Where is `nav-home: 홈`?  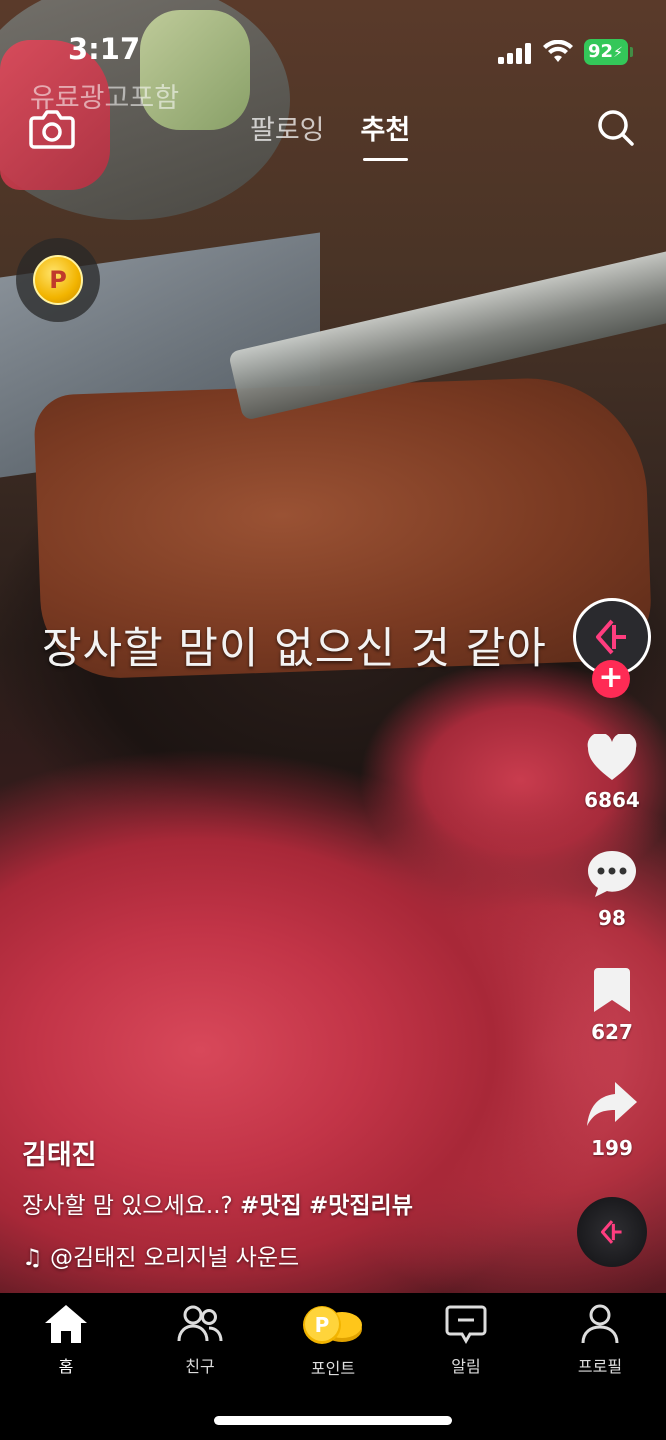
nav-home: 홈 is located at coordinates (66, 1340).